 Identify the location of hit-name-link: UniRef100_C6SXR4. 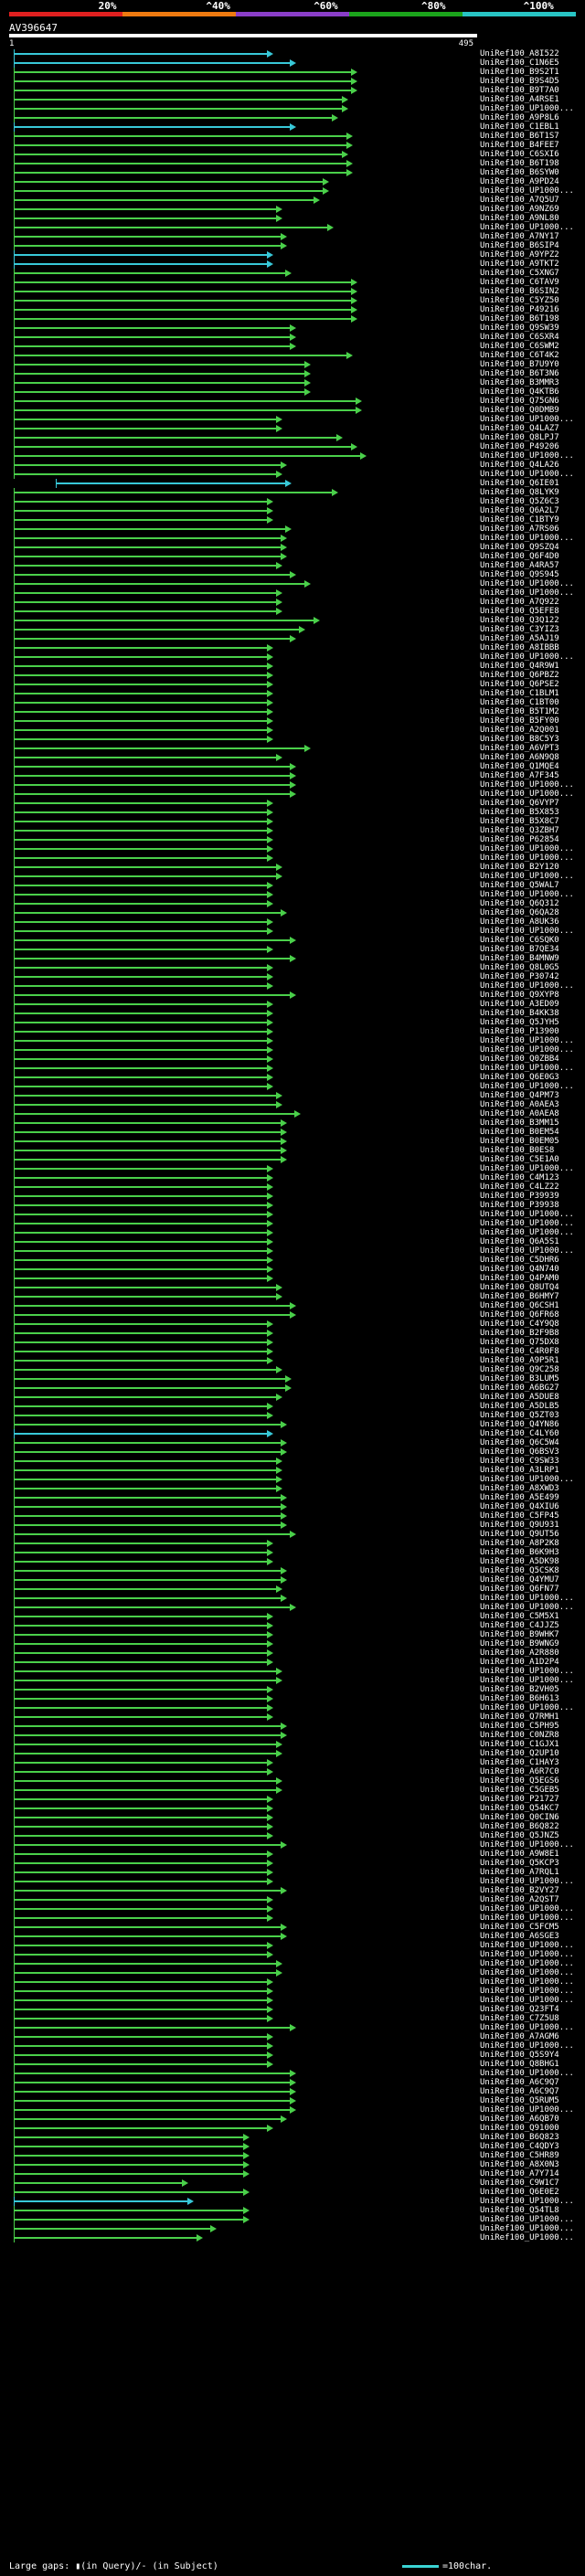
(519, 337).